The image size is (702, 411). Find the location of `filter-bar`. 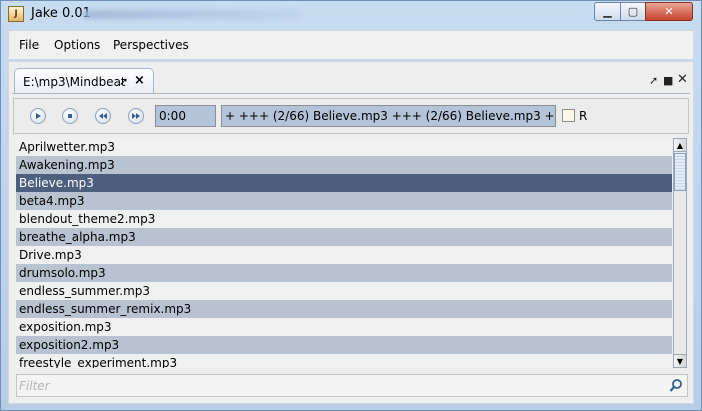

filter-bar is located at coordinates (352, 385).